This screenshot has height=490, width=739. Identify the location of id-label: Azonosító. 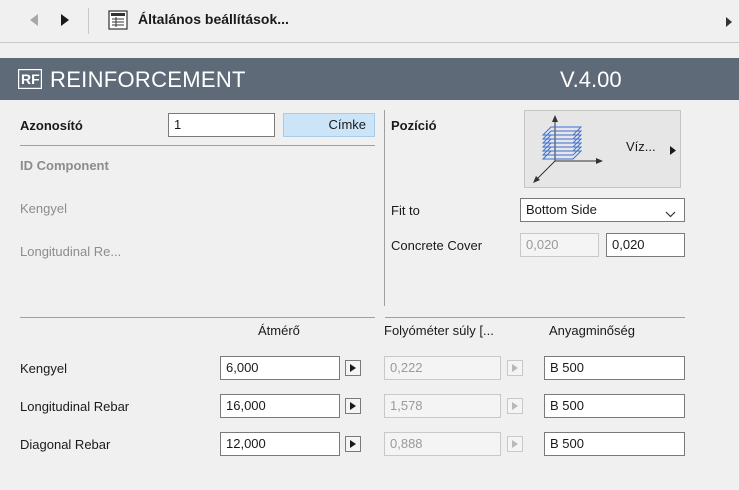
(51, 125).